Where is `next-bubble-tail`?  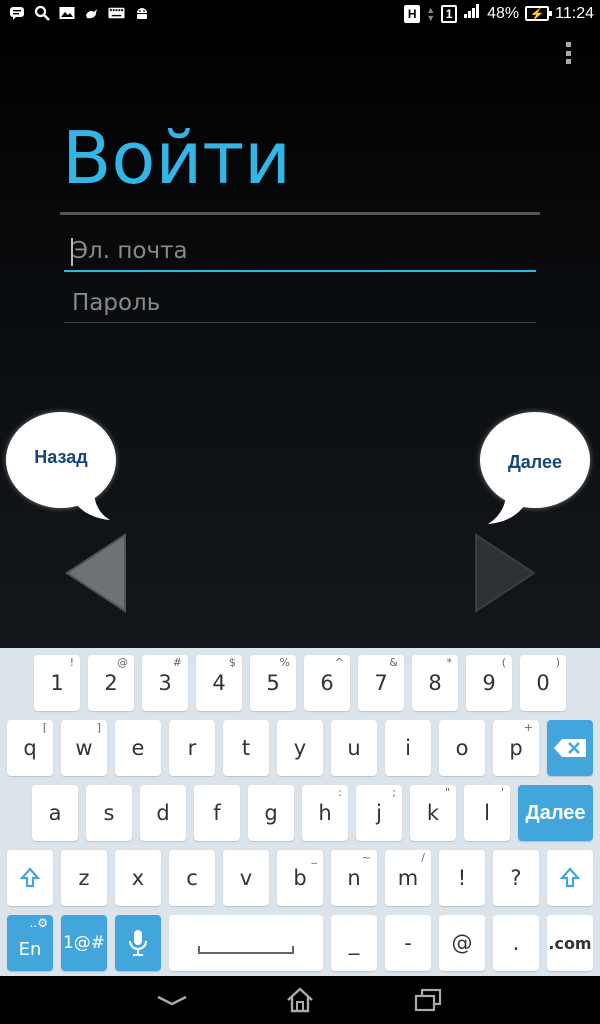
next-bubble-tail is located at coordinates (507, 510).